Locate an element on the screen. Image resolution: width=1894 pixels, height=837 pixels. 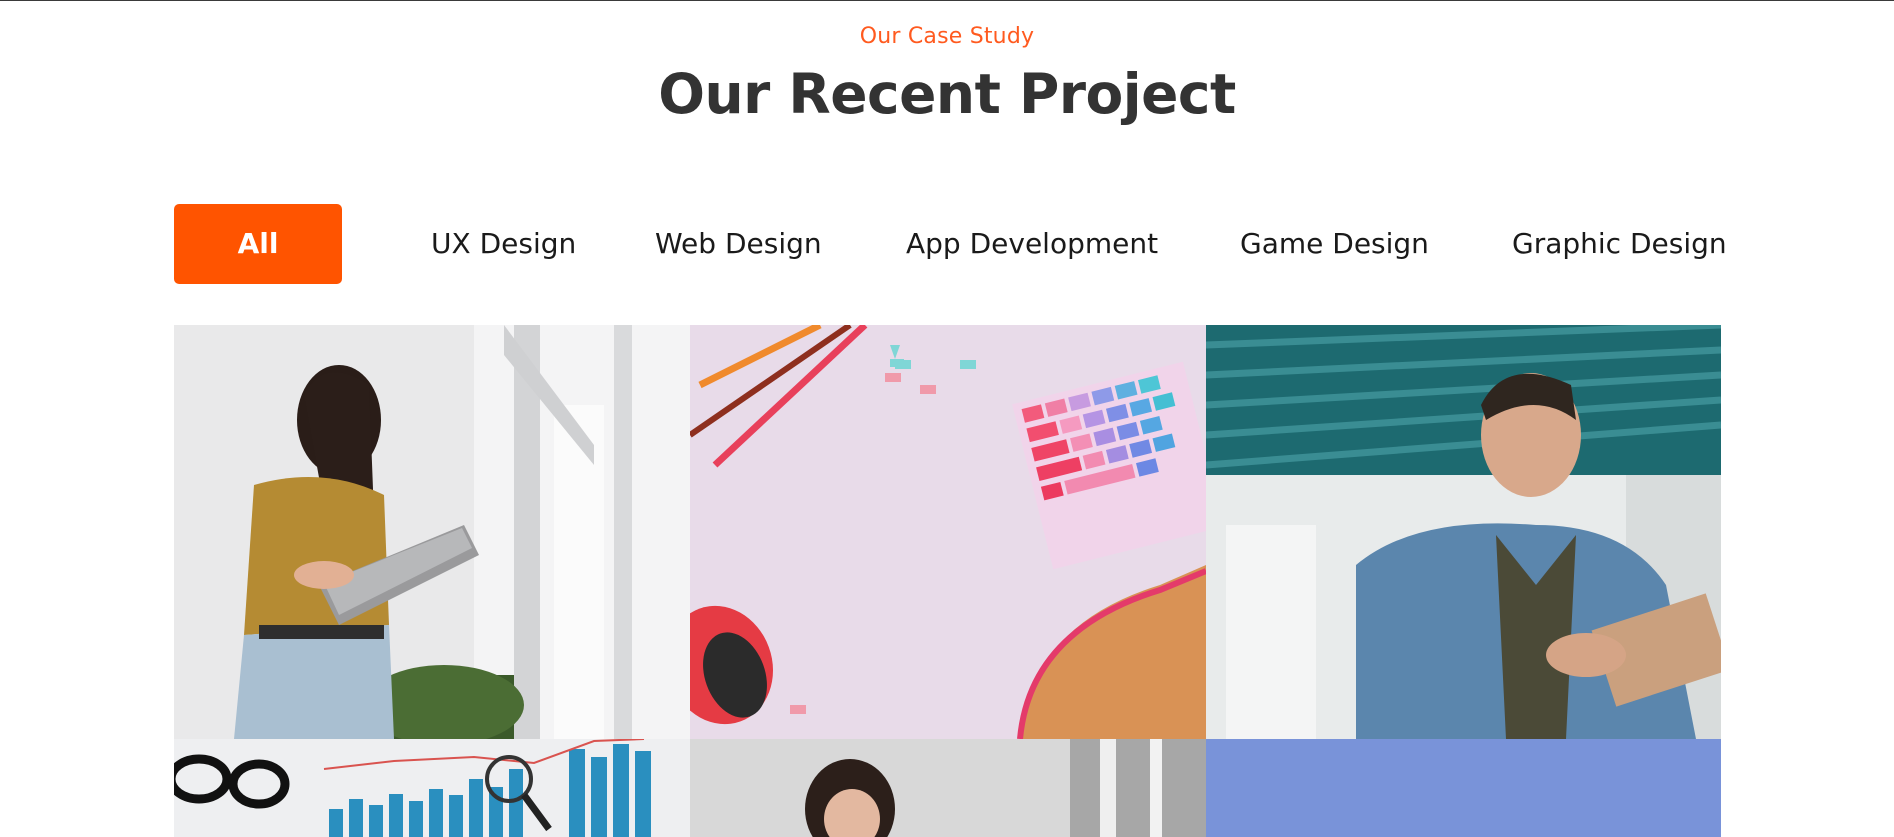
man-with-tablet-photo is located at coordinates (1463, 532).